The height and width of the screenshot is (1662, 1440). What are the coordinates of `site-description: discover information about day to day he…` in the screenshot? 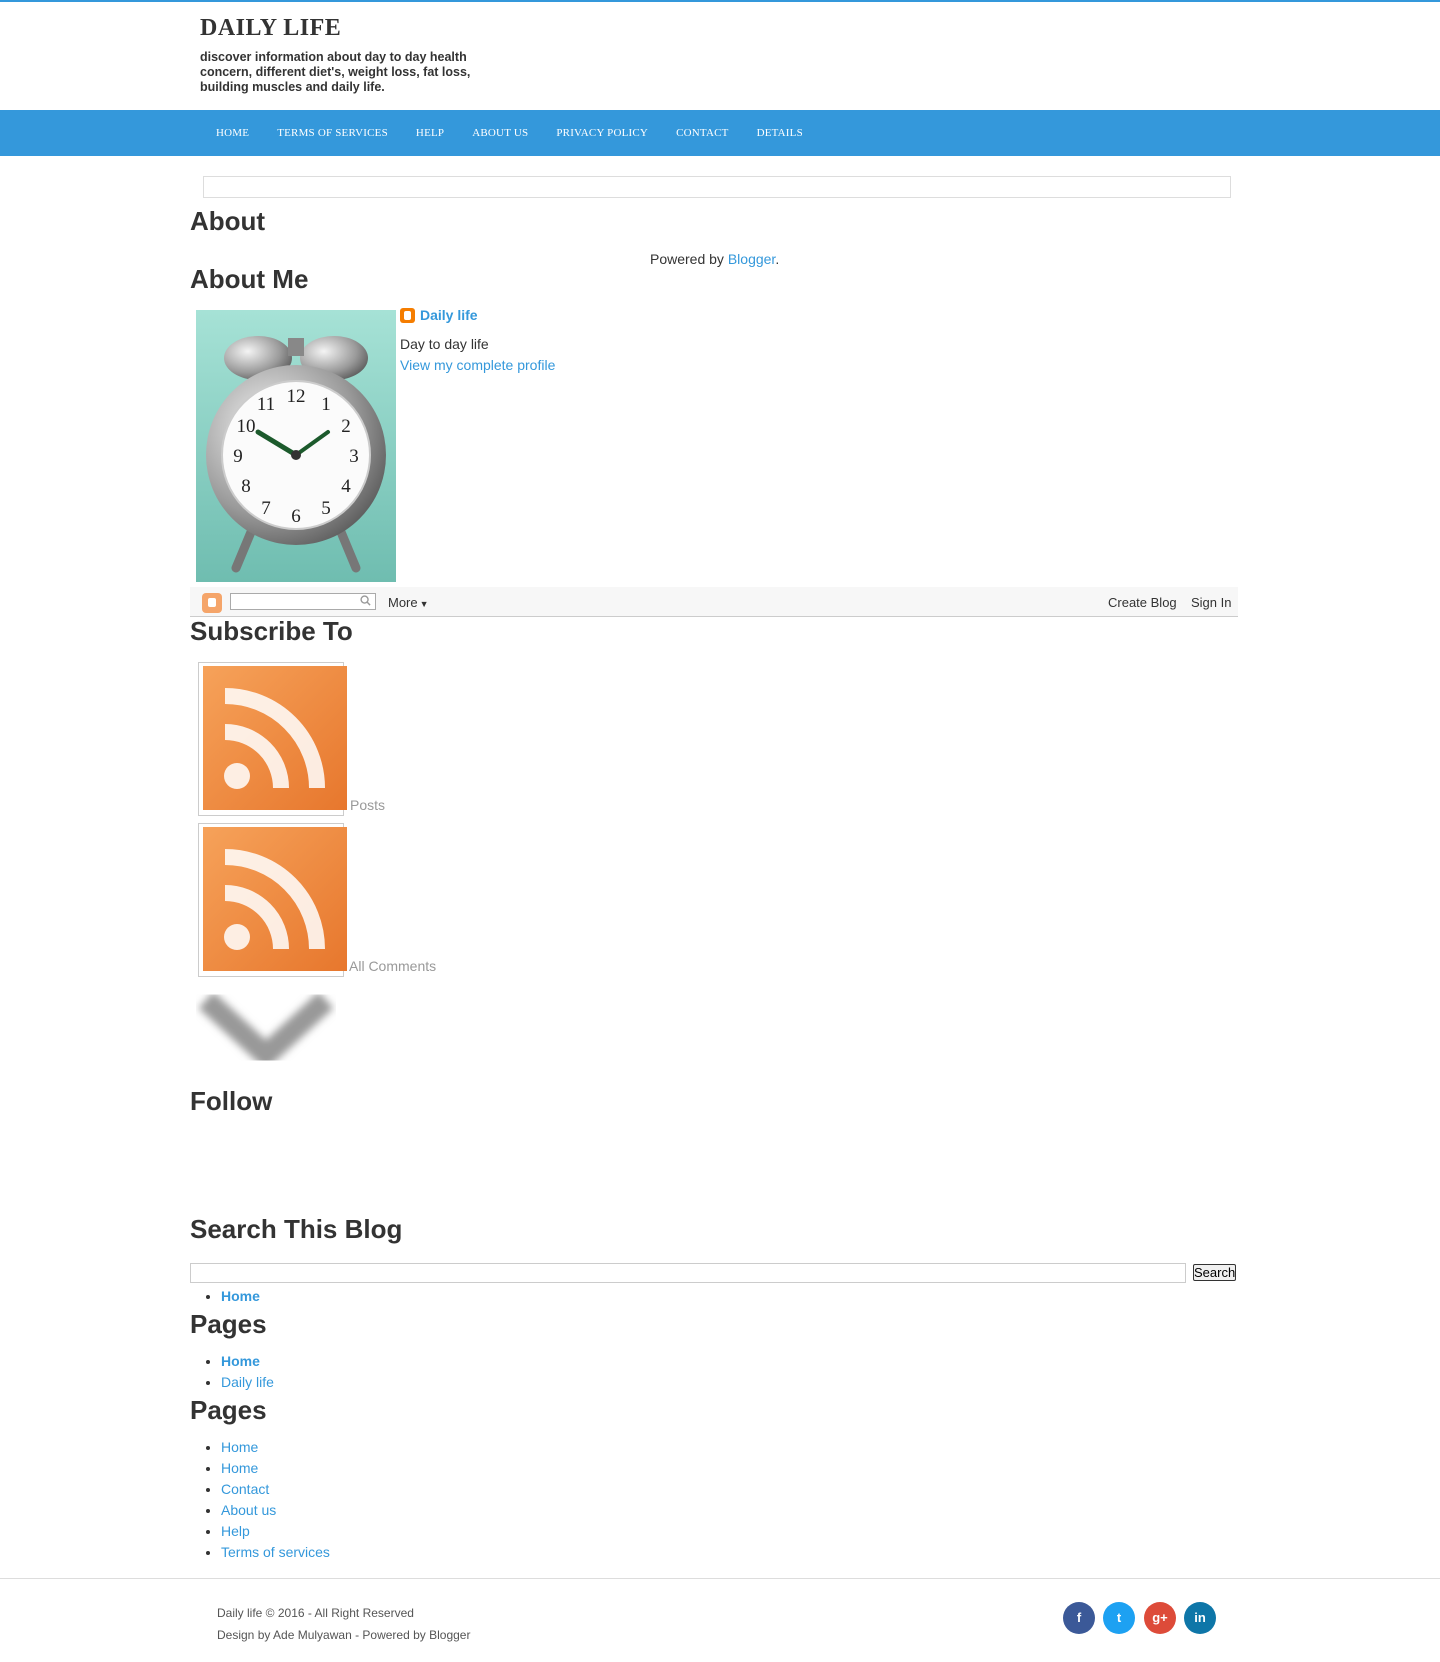 It's located at (335, 72).